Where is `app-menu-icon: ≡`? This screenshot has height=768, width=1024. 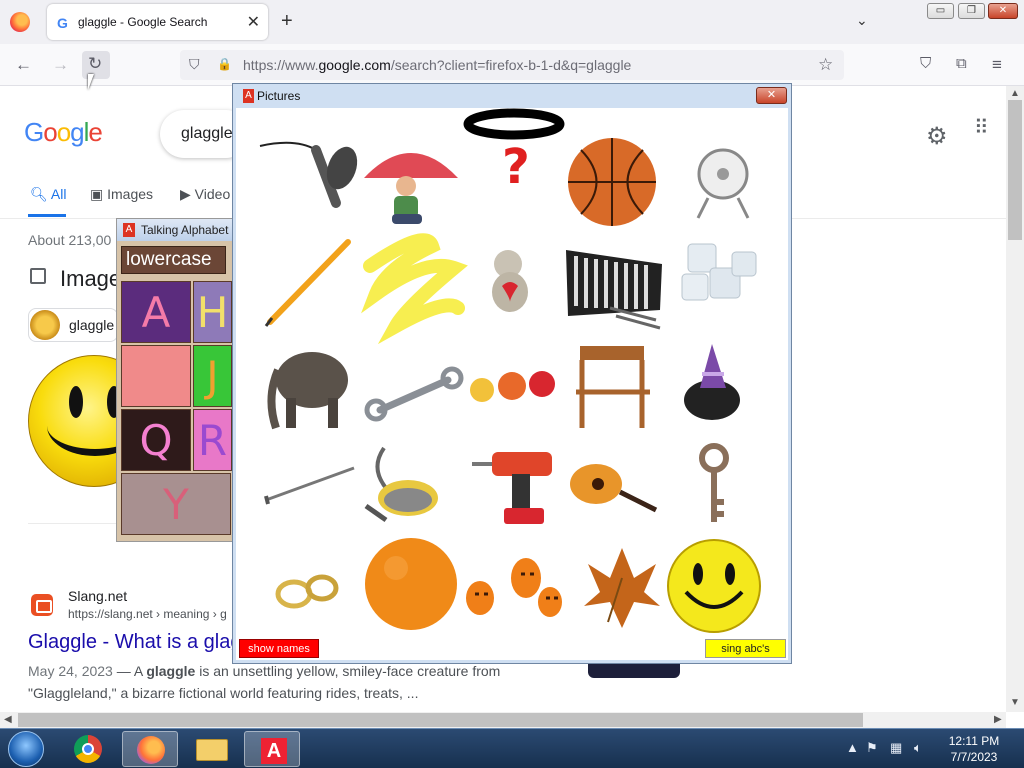
app-menu-icon: ≡ is located at coordinates (997, 65).